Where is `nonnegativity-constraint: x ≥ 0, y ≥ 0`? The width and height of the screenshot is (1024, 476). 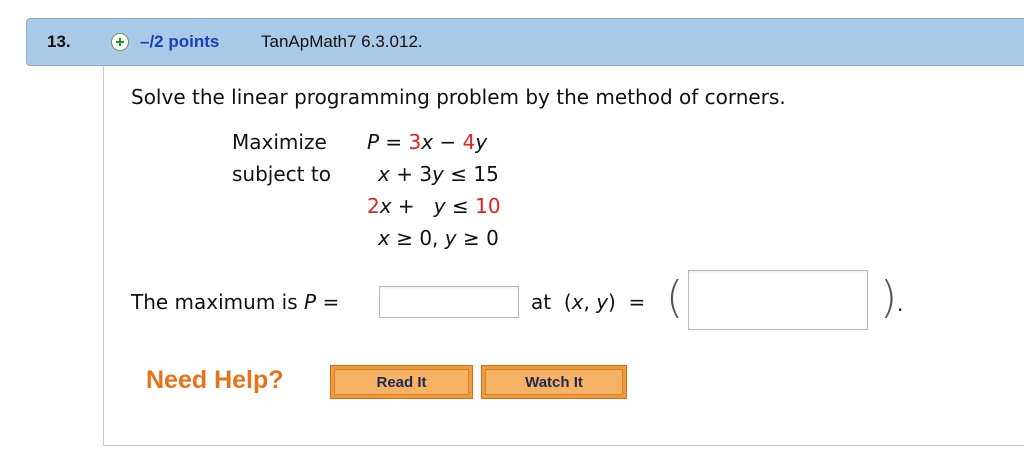 nonnegativity-constraint: x ≥ 0, y ≥ 0 is located at coordinates (438, 238).